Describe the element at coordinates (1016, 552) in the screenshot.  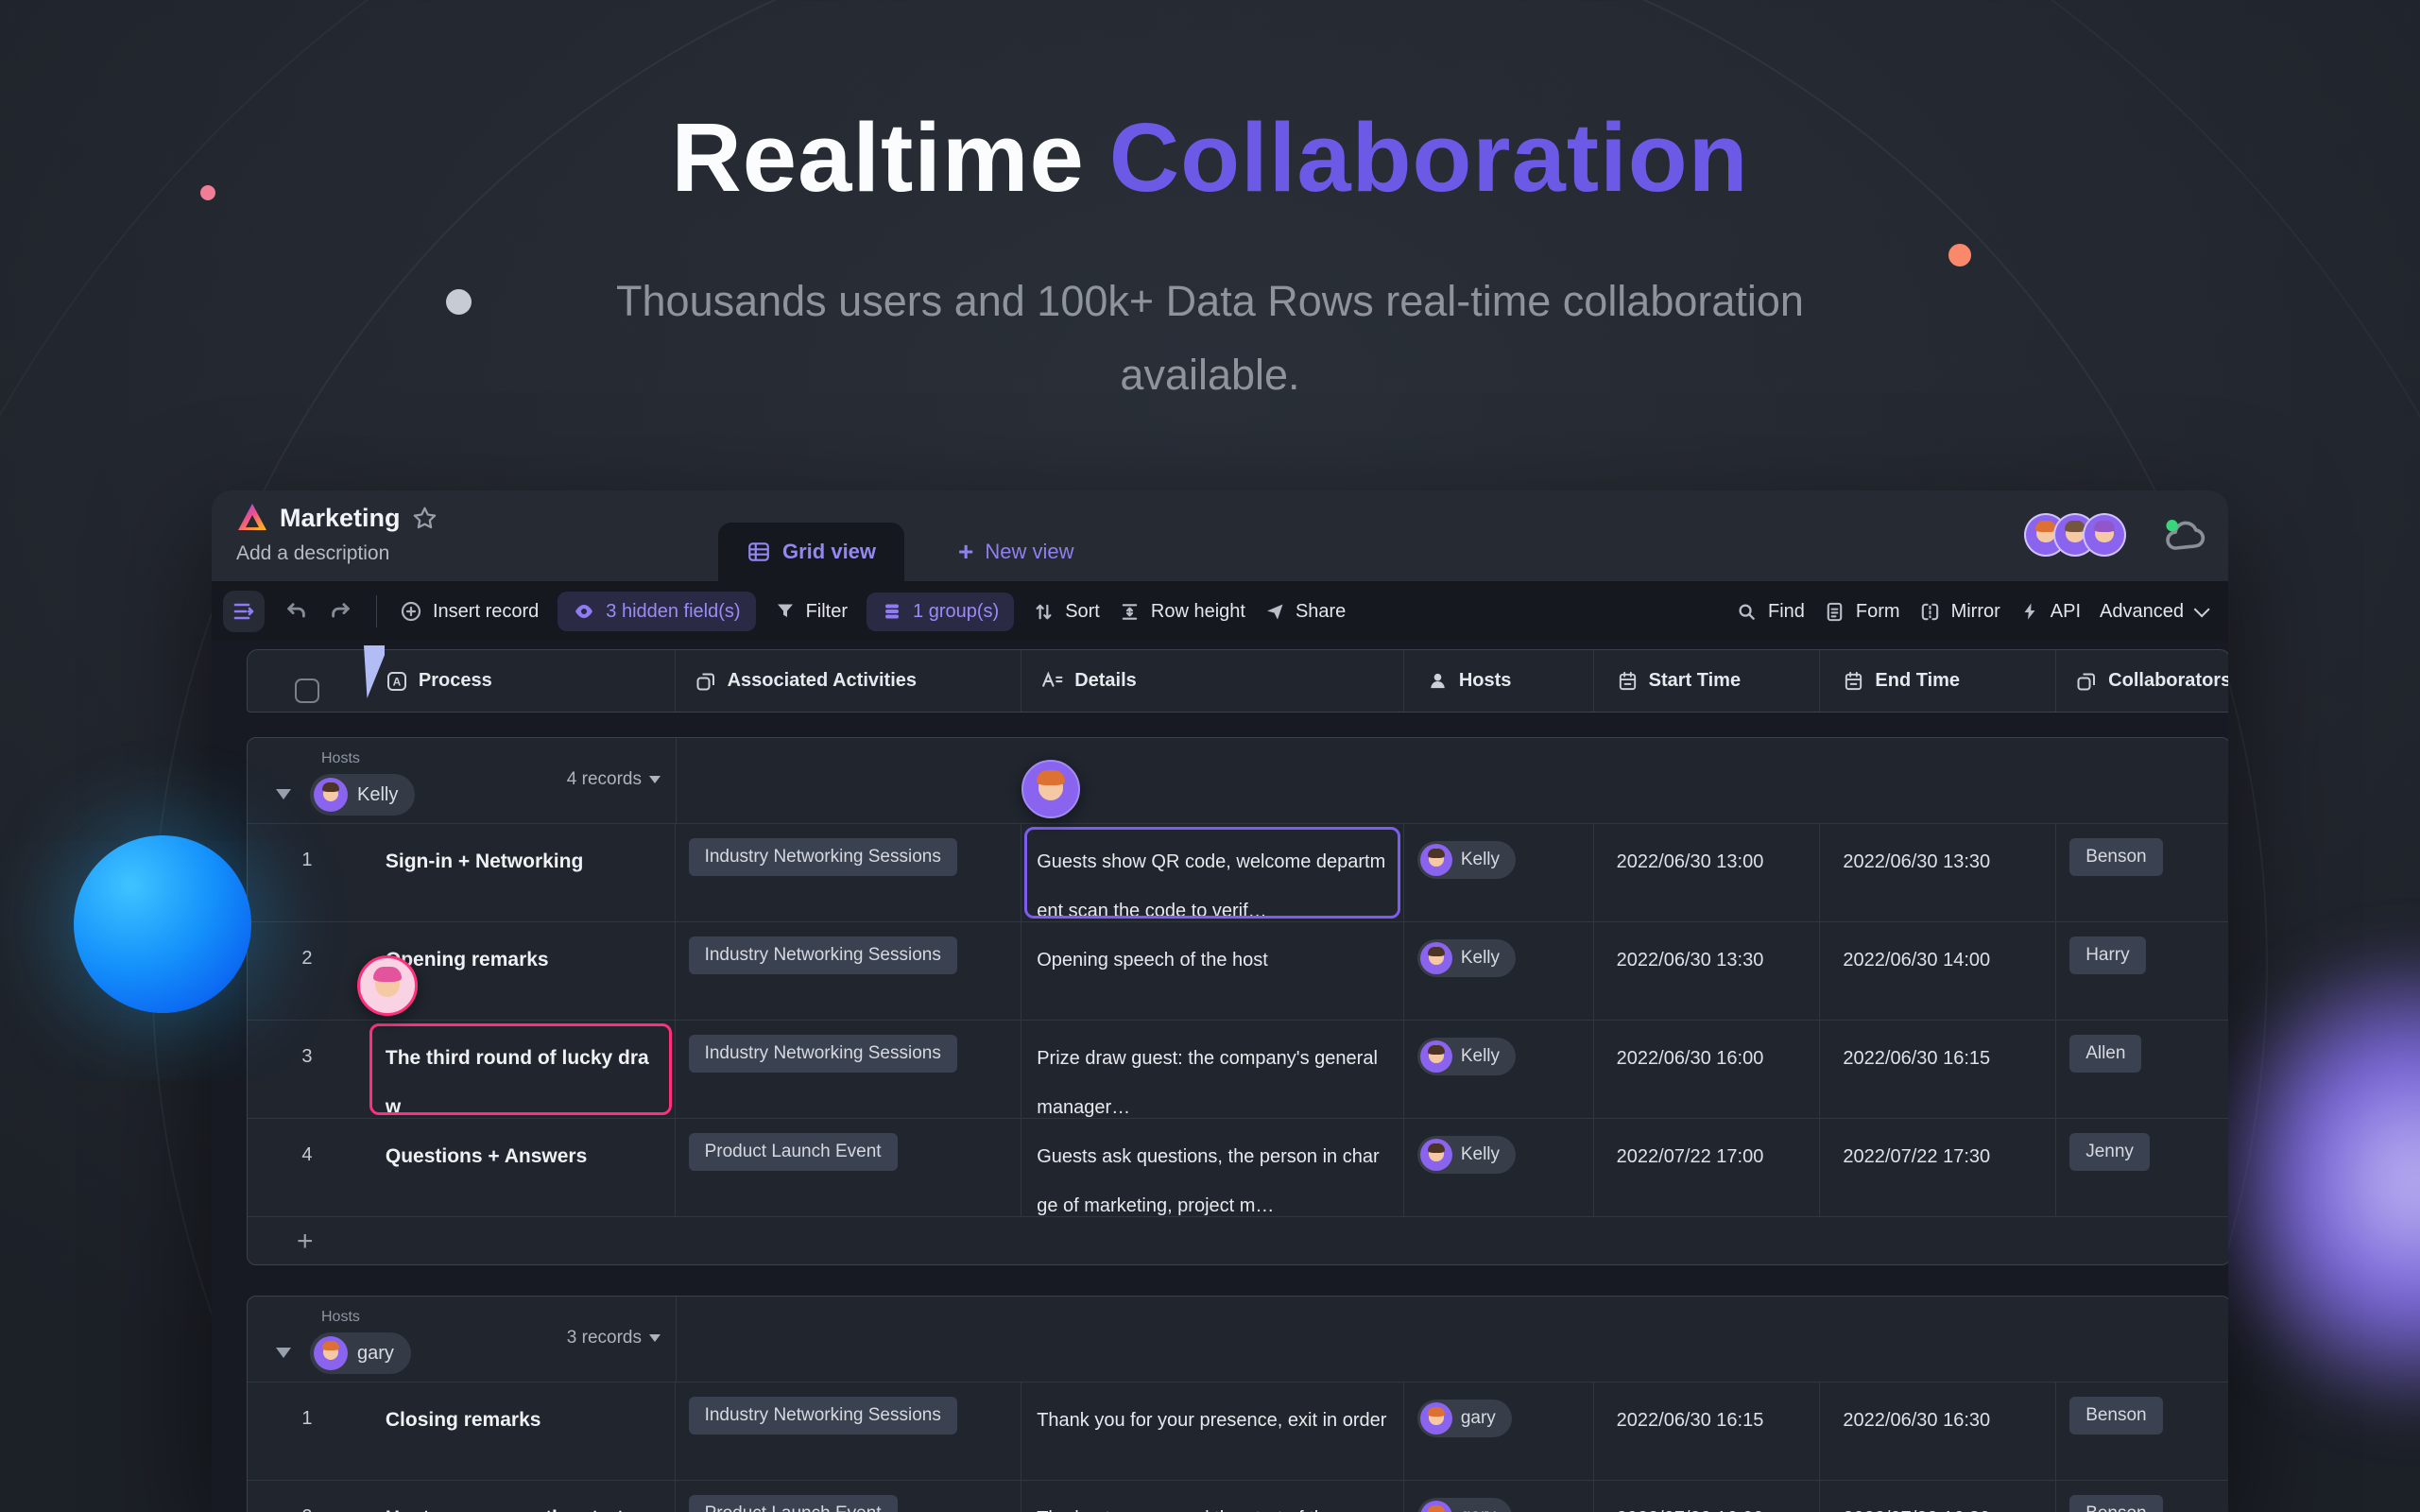
I see `new-view-button: New view` at that location.